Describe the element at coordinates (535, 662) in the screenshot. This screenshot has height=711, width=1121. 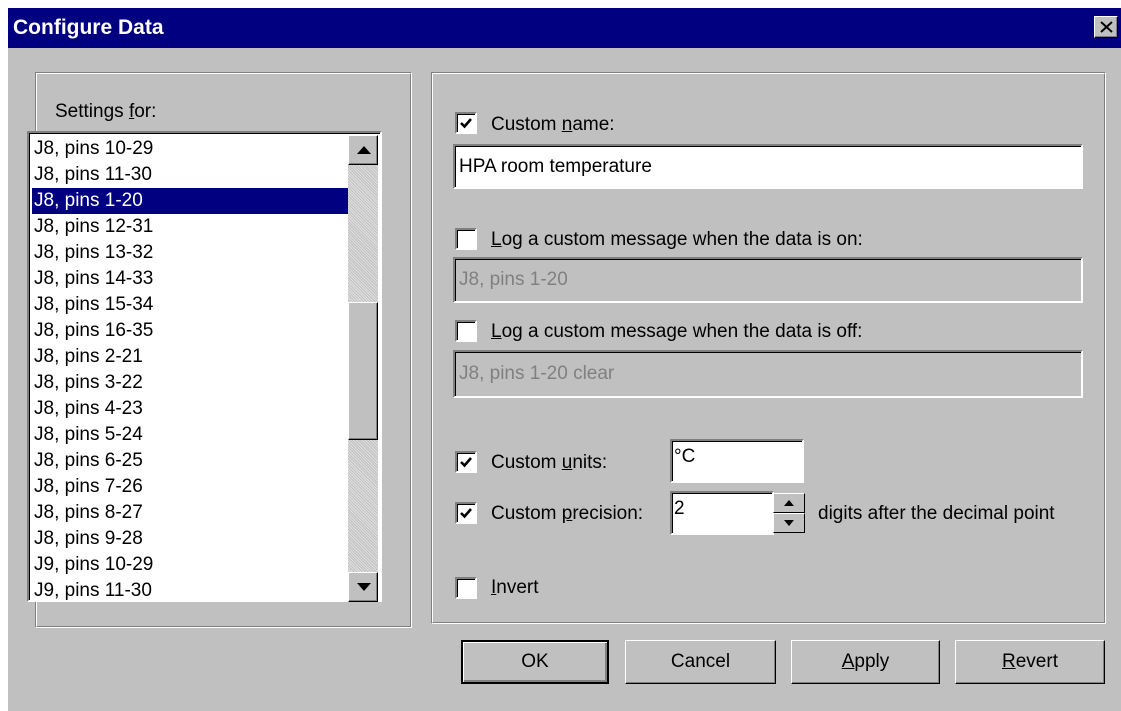
I see `ok-button: OK` at that location.